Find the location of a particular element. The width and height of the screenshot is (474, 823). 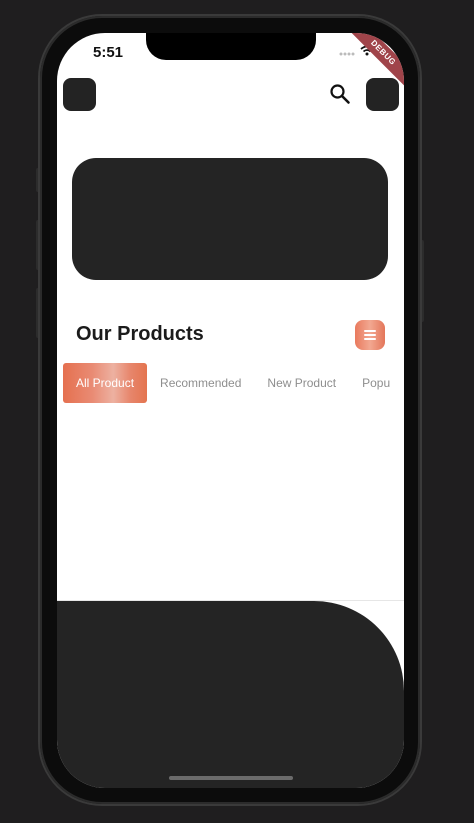

right-header-button is located at coordinates (382, 94).